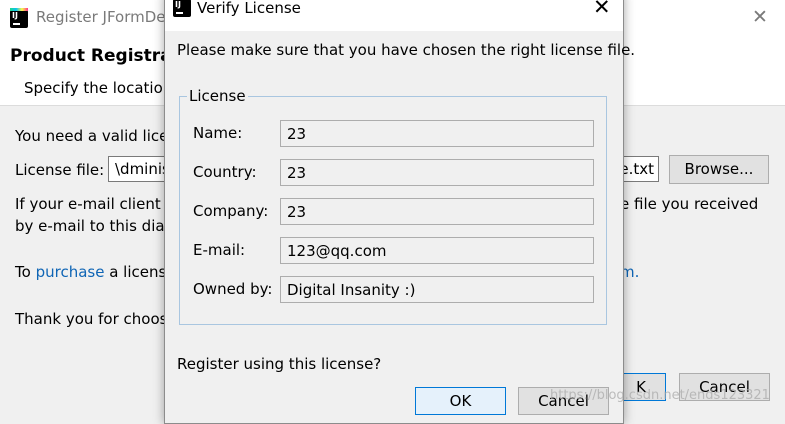 The image size is (785, 424). I want to click on purchase-line-text: a licens, so click(138, 272).